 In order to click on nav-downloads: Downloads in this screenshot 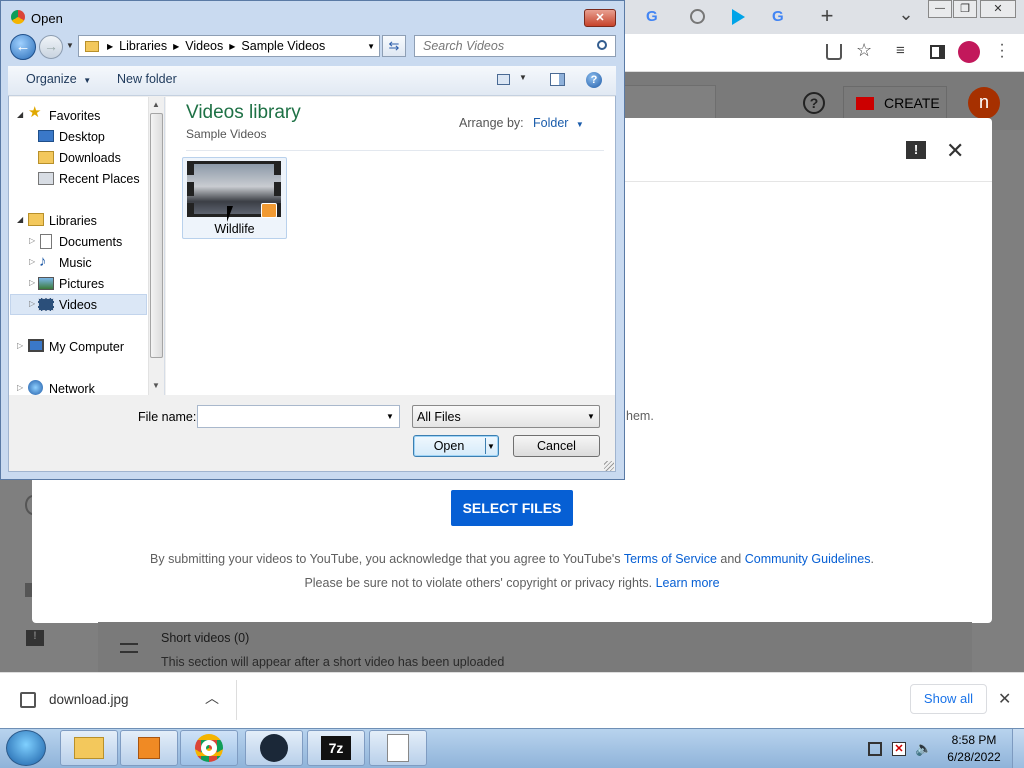, I will do `click(90, 158)`.